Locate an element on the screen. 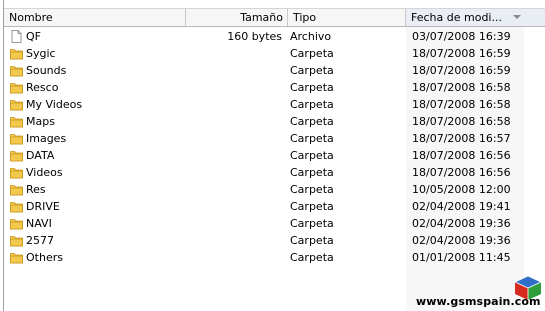 The image size is (545, 311). file-row: Res Carpeta 10/05/2008 12:00 is located at coordinates (274, 189).